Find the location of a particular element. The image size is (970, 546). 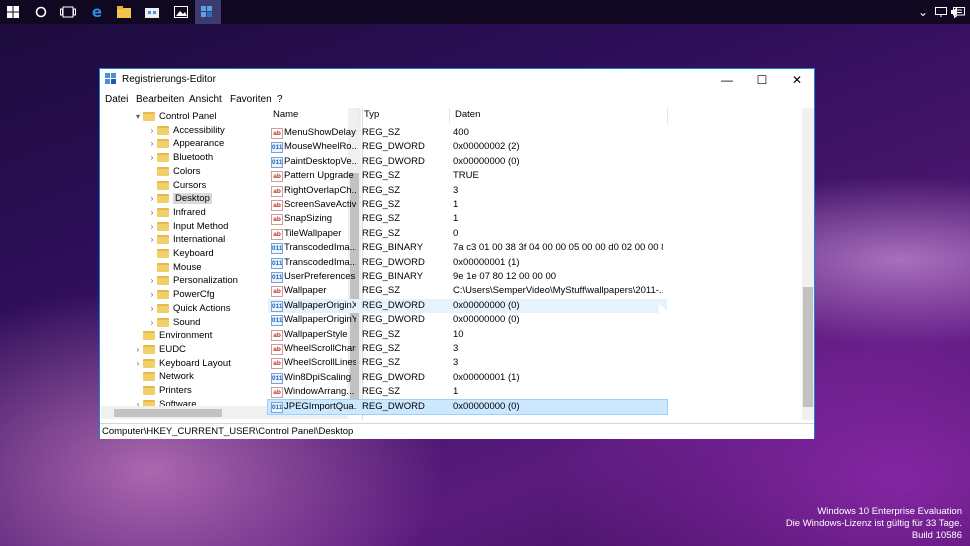

tree-item: › Desktop is located at coordinates (179, 198).